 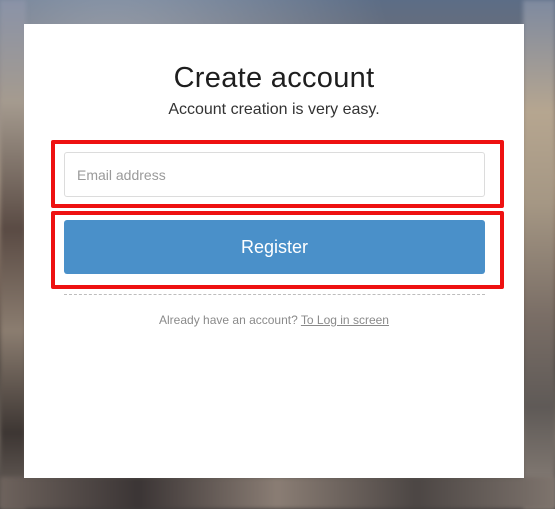 What do you see at coordinates (539, 254) in the screenshot?
I see `background-right` at bounding box center [539, 254].